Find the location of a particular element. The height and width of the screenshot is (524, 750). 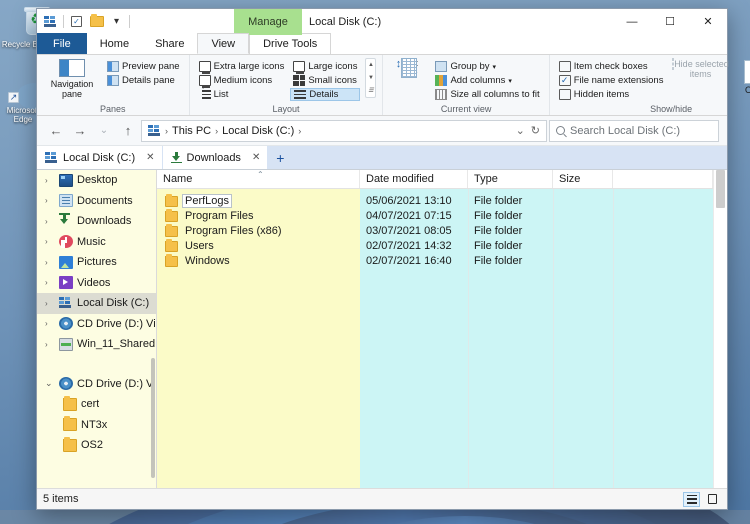

quick-access-toolbar: ✓ ▾ is located at coordinates (83, 21).